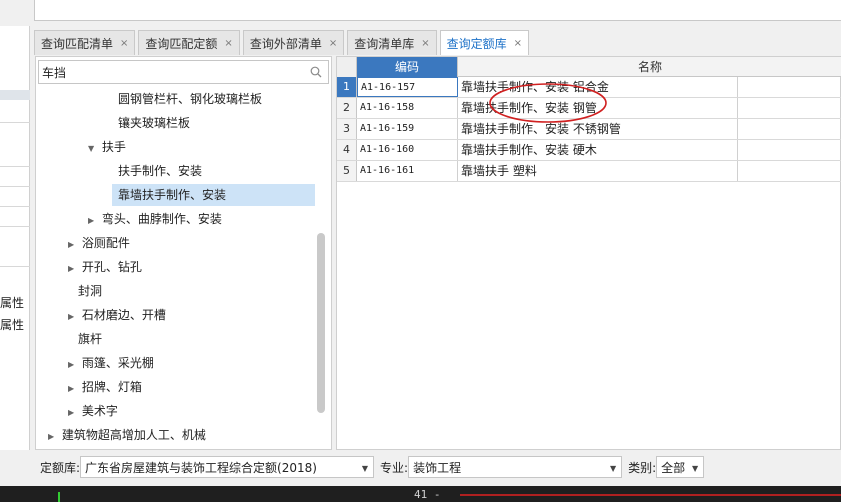 This screenshot has width=841, height=502. What do you see at coordinates (476, 43) in the screenshot?
I see `tab-label: 查询定额库` at bounding box center [476, 43].